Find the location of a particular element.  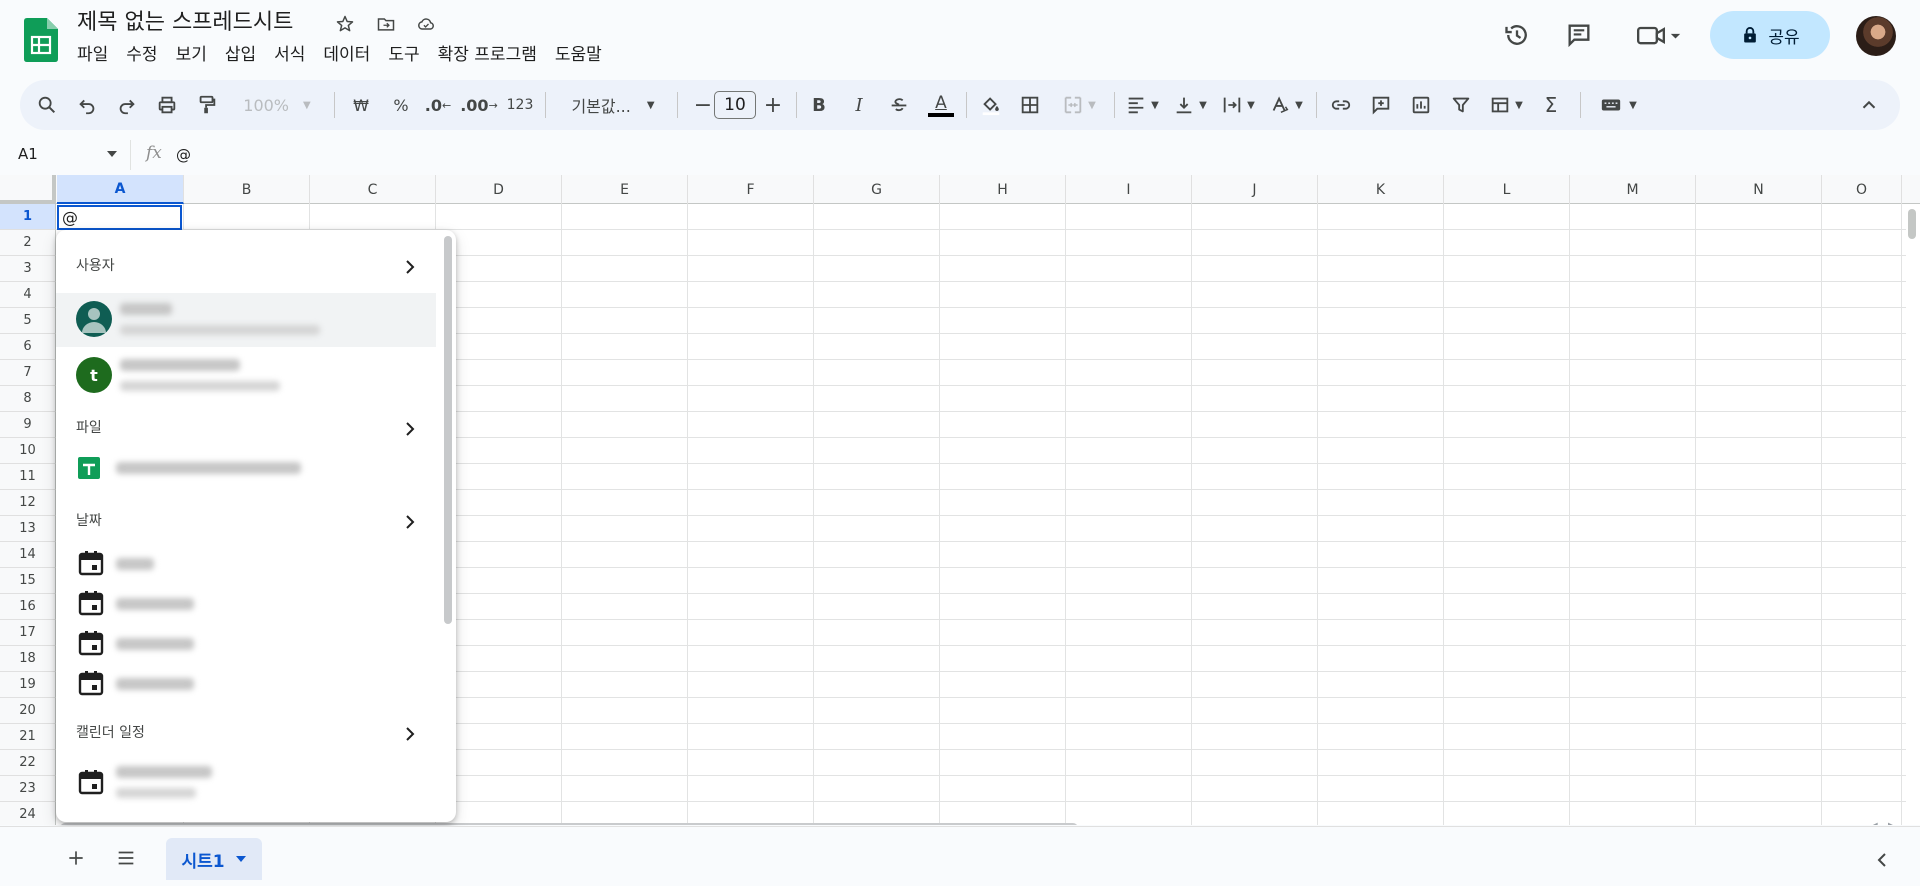

menu-format: 서식 is located at coordinates (289, 55).